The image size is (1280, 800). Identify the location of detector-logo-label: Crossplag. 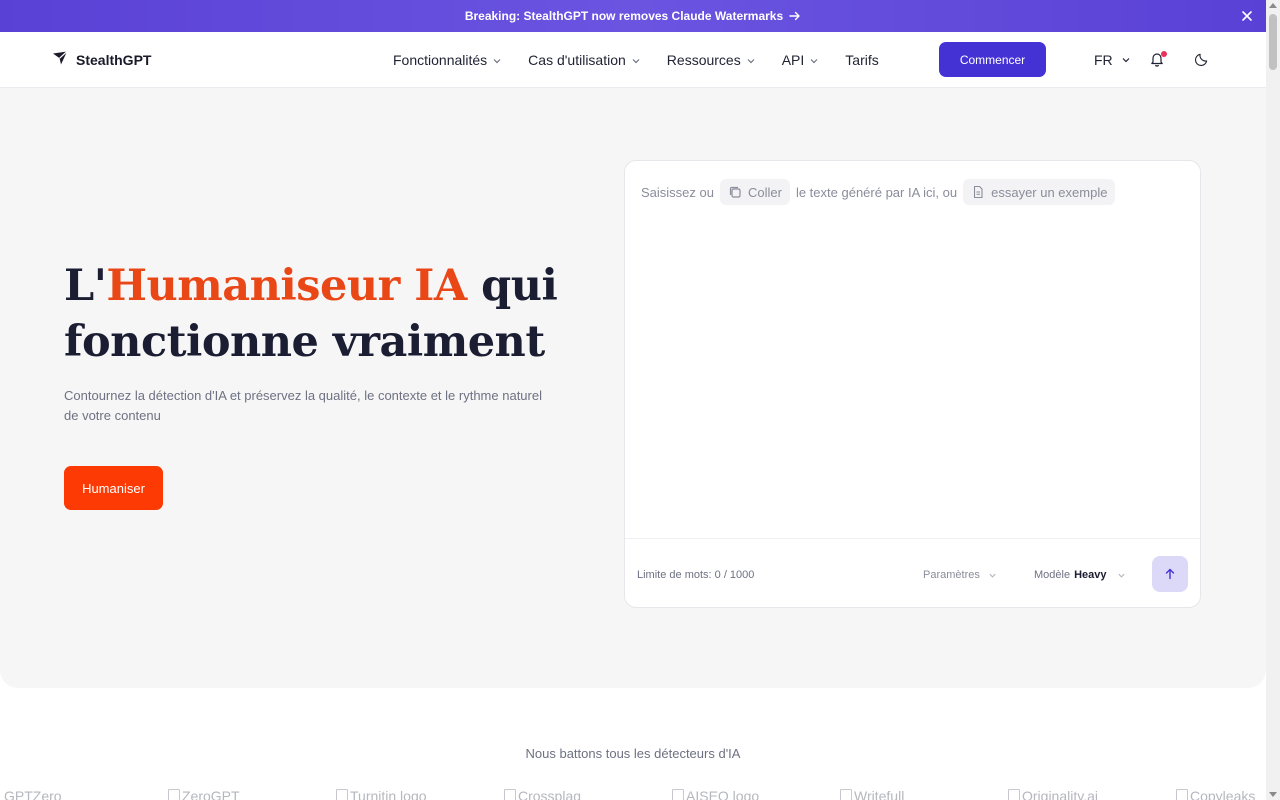
(550, 794).